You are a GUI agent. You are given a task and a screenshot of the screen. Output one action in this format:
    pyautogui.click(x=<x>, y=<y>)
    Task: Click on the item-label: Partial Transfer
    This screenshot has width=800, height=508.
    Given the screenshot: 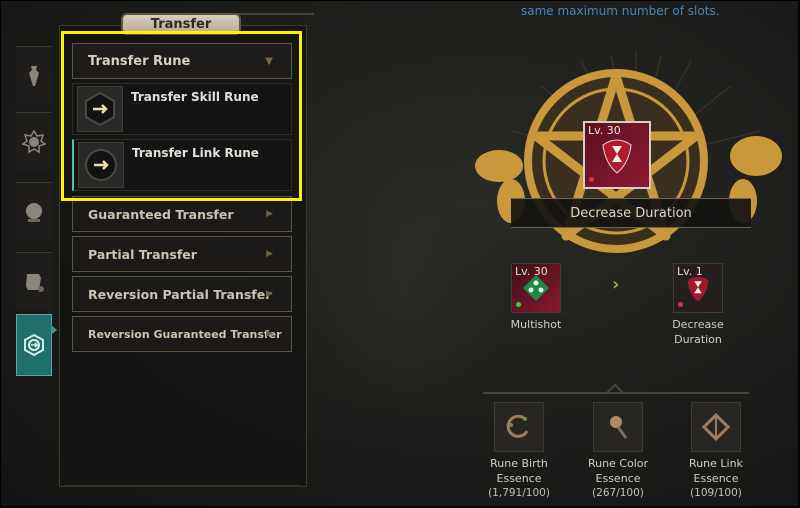 What is the action you would take?
    pyautogui.click(x=142, y=254)
    